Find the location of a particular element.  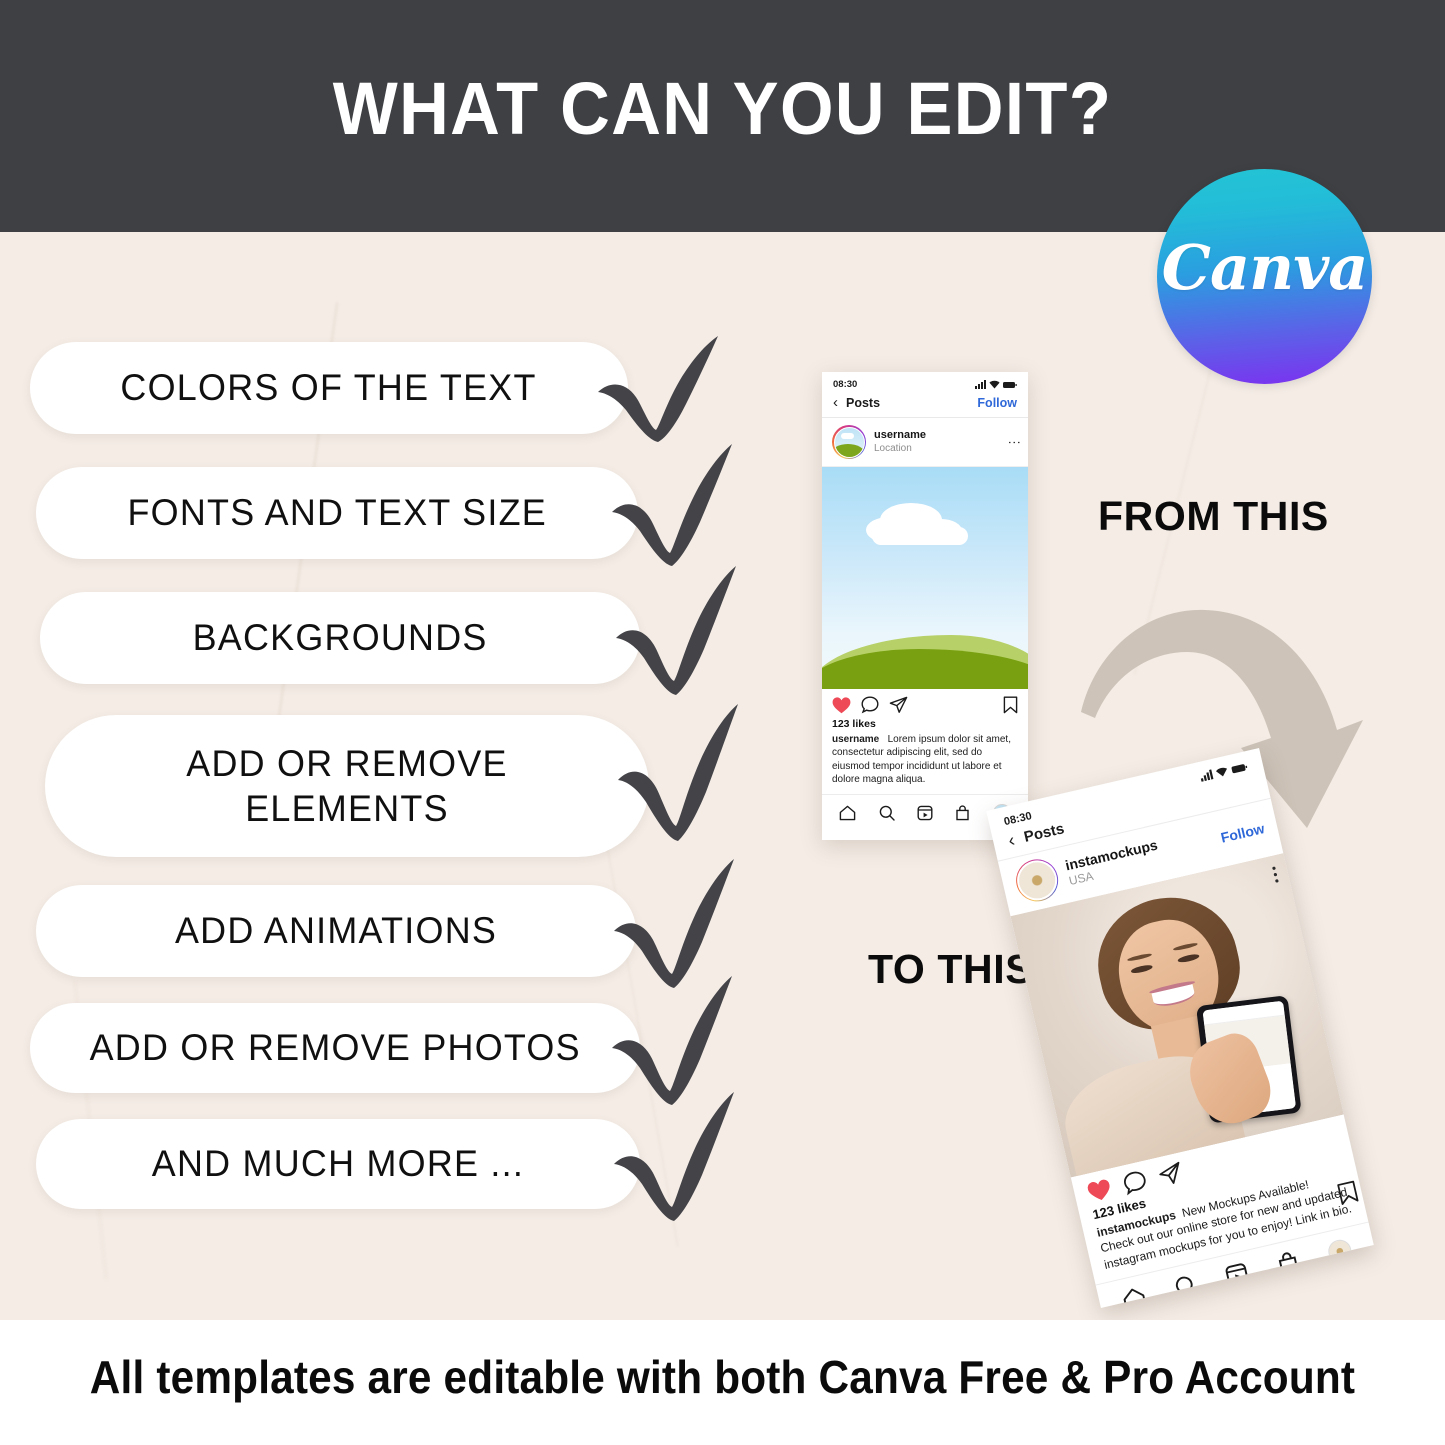

likes-count: 123 likes is located at coordinates (854, 724).